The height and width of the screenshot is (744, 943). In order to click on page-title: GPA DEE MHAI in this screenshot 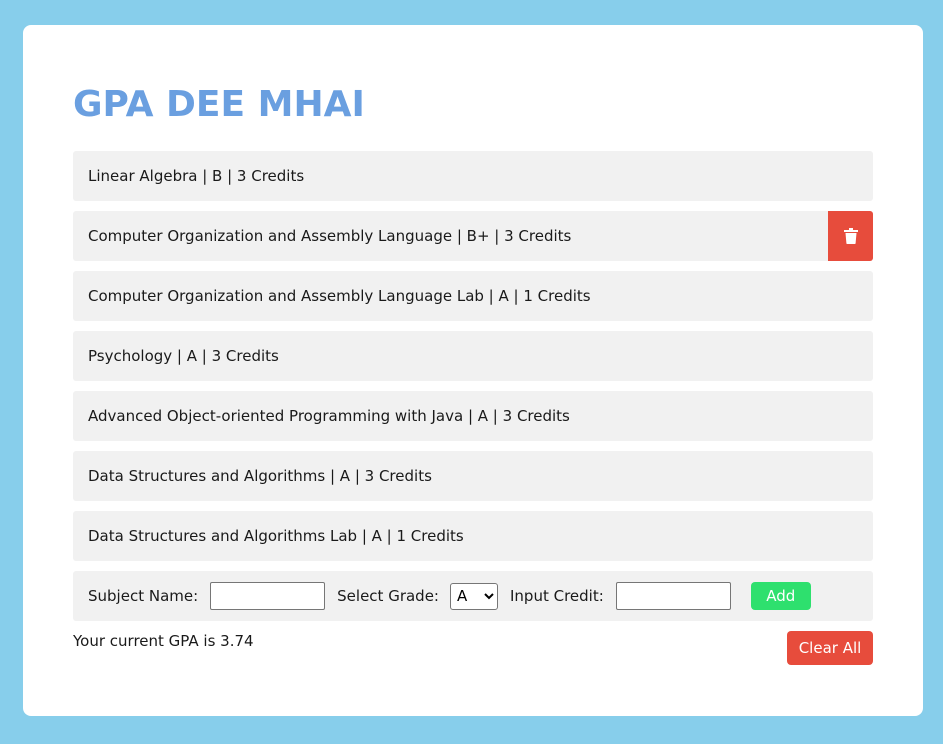, I will do `click(219, 104)`.